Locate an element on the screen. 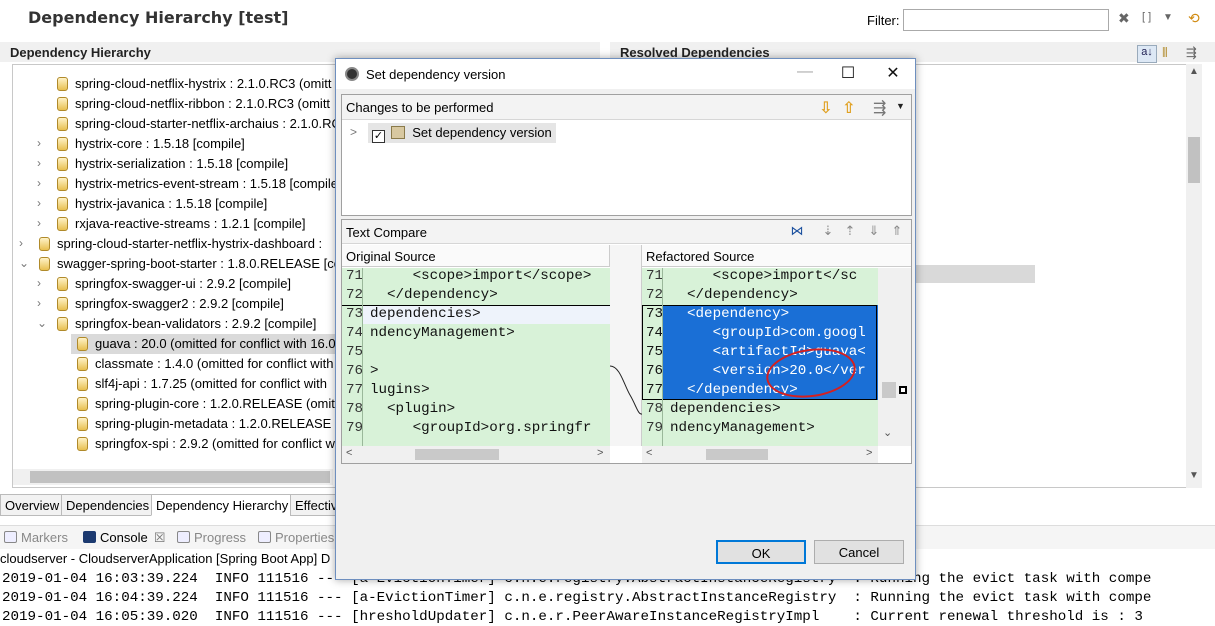 The height and width of the screenshot is (626, 1215). cancel-button: Cancel is located at coordinates (859, 552).